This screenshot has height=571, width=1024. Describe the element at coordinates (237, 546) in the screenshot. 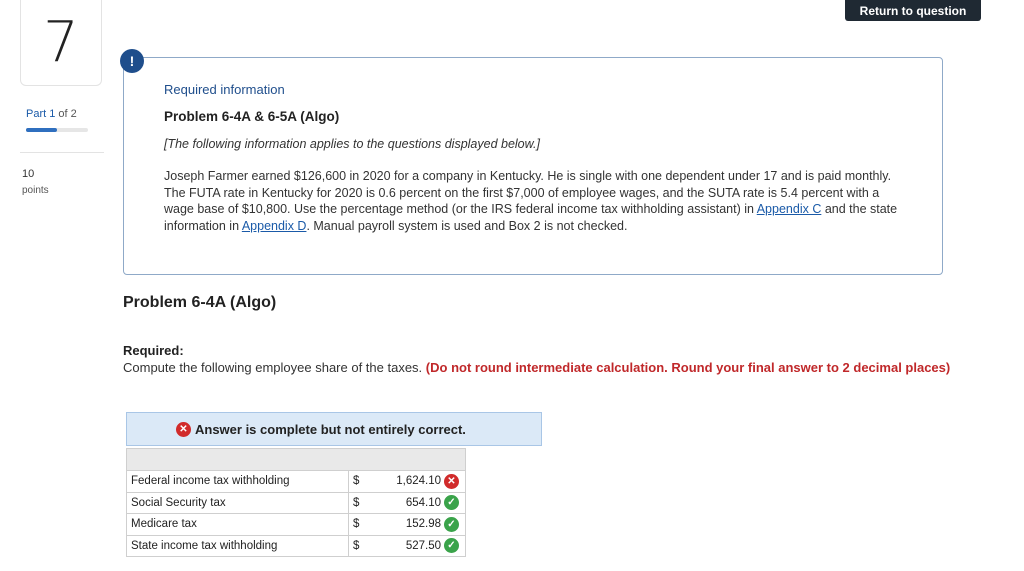

I see `row-label: State income tax withholding` at that location.